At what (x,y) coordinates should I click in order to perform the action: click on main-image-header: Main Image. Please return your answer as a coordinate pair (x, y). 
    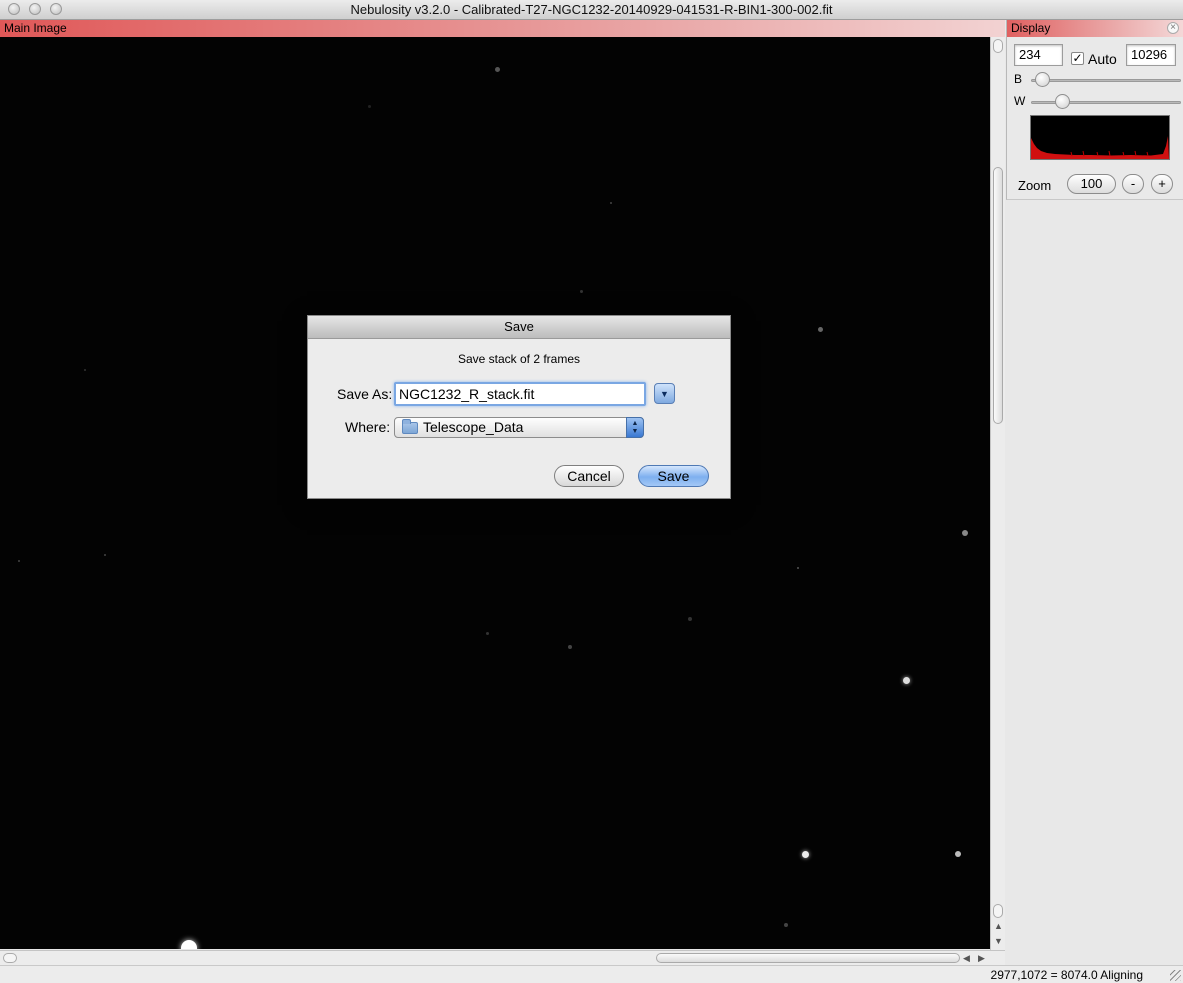
    Looking at the image, I should click on (502, 28).